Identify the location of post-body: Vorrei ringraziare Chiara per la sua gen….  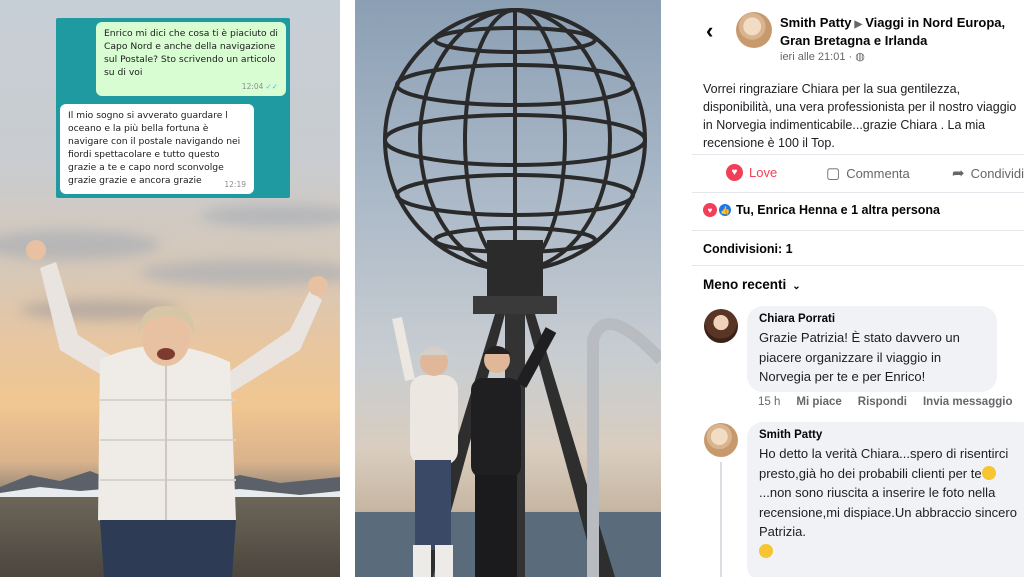
(860, 116).